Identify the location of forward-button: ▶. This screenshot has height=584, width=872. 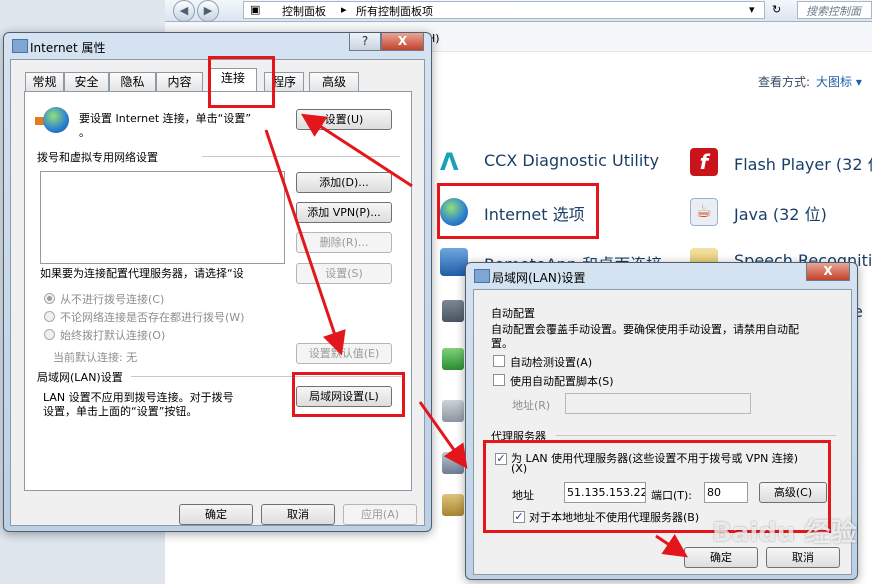
(208, 11).